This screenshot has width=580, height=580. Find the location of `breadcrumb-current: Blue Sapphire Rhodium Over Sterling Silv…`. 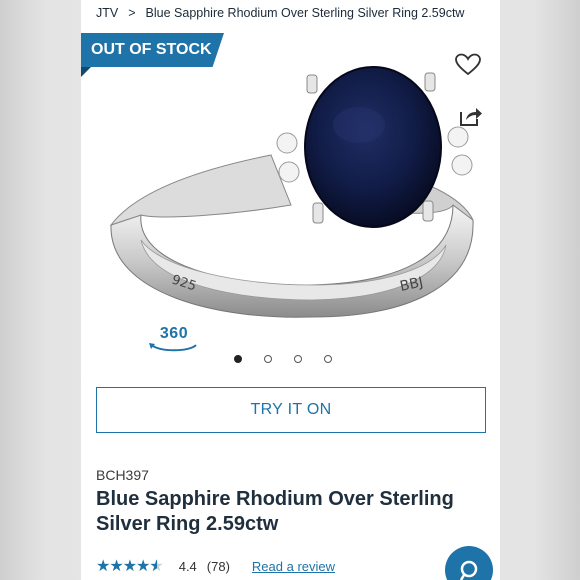

breadcrumb-current: Blue Sapphire Rhodium Over Sterling Silv… is located at coordinates (305, 13).